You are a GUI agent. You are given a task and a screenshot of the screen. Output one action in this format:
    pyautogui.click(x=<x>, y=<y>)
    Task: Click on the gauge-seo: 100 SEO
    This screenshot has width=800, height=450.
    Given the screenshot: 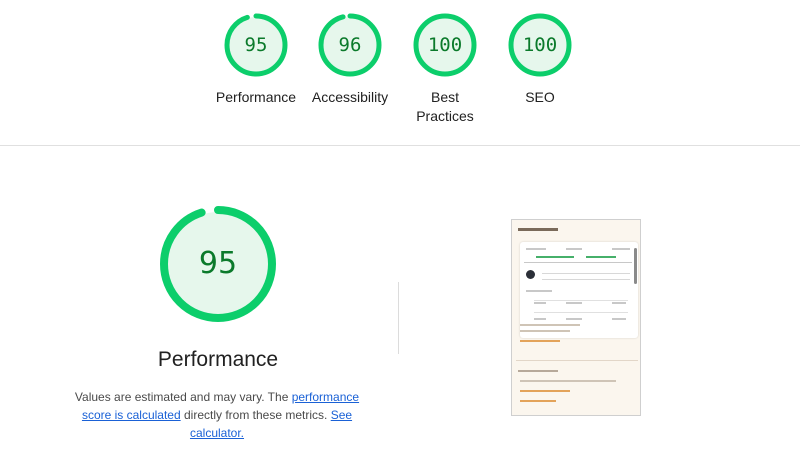 What is the action you would take?
    pyautogui.click(x=540, y=59)
    